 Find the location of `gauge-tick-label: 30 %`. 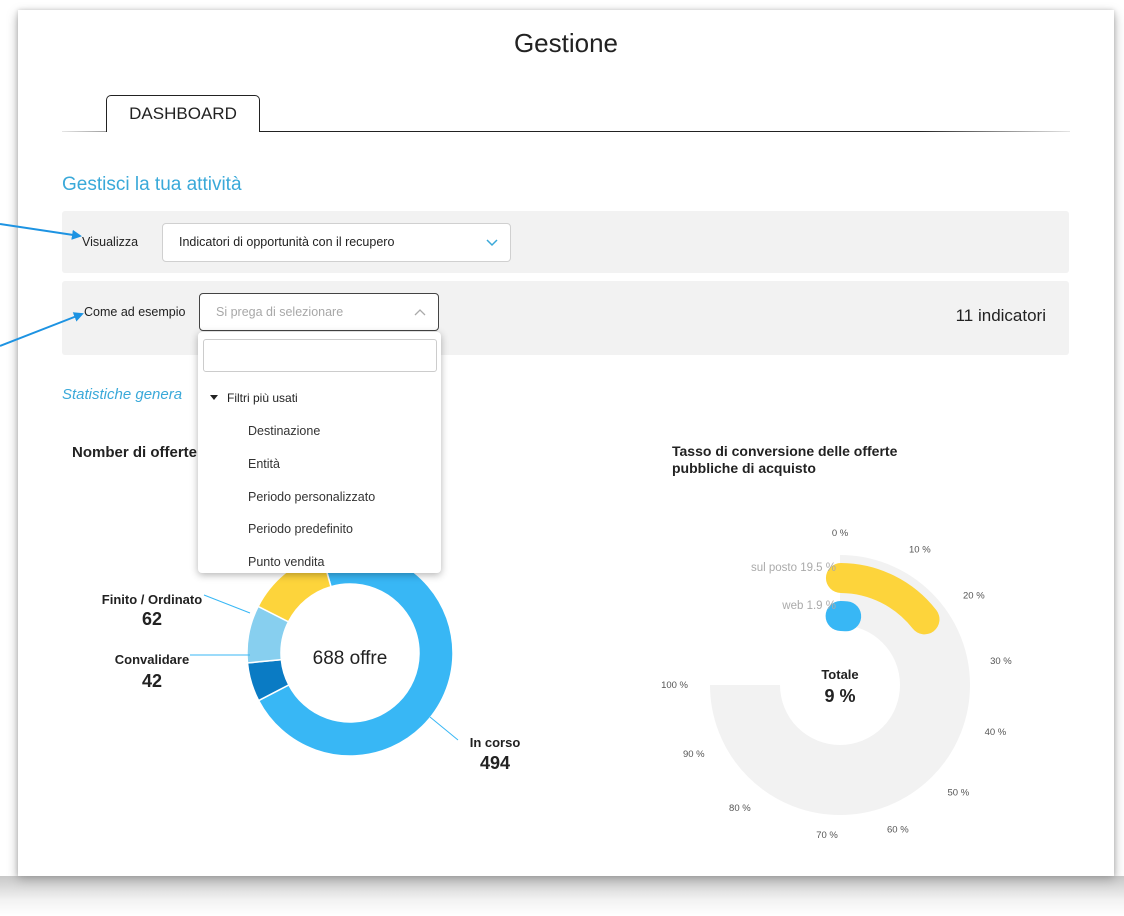

gauge-tick-label: 30 % is located at coordinates (1001, 661).